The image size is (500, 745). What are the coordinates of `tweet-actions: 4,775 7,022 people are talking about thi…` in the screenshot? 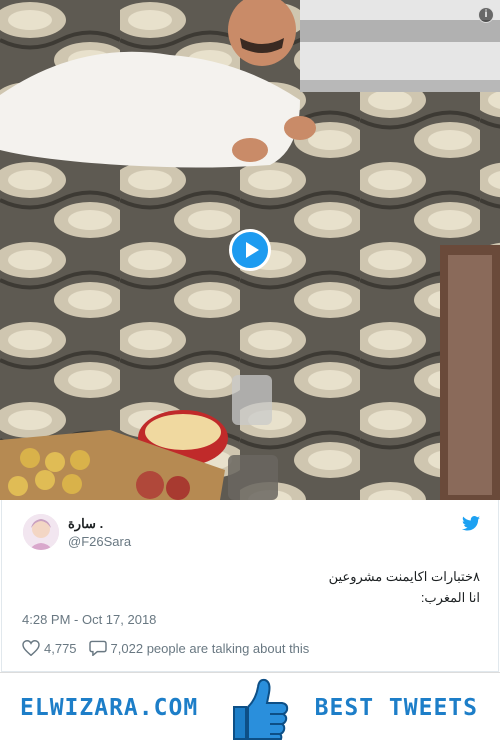 It's located at (171, 648).